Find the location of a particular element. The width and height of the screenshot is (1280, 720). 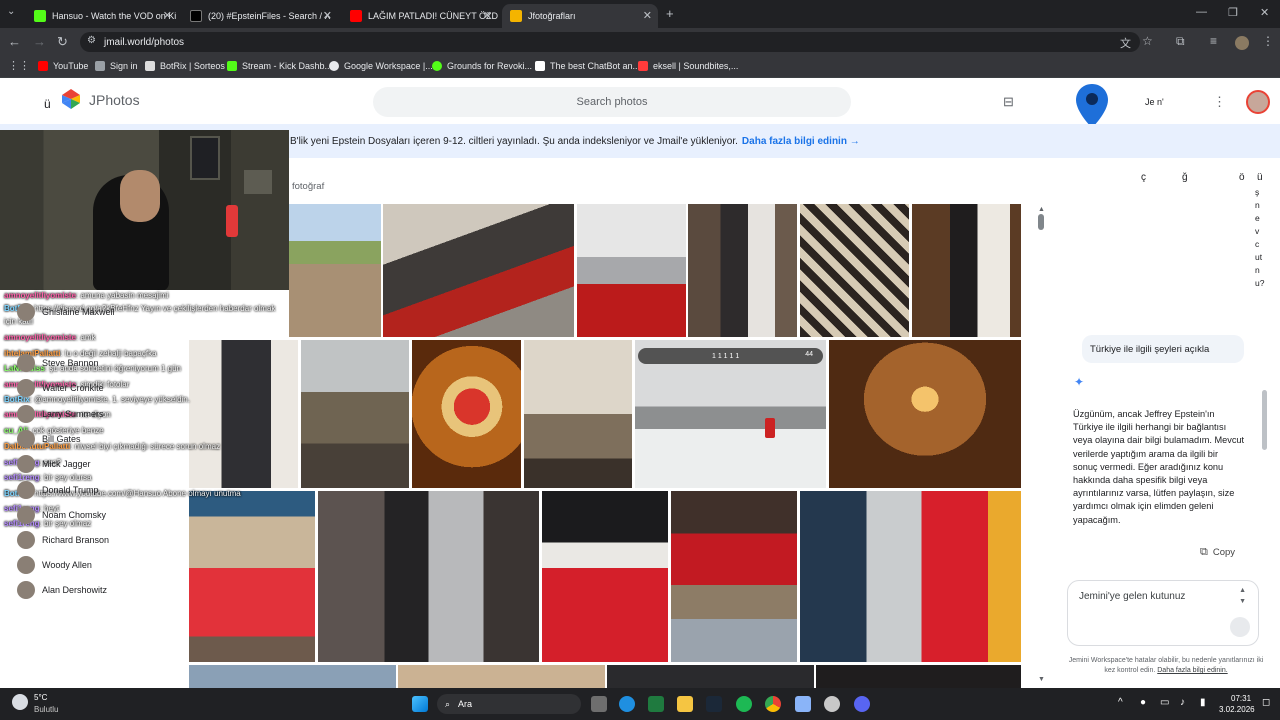

panel-scroll-thumb is located at coordinates (1264, 420).